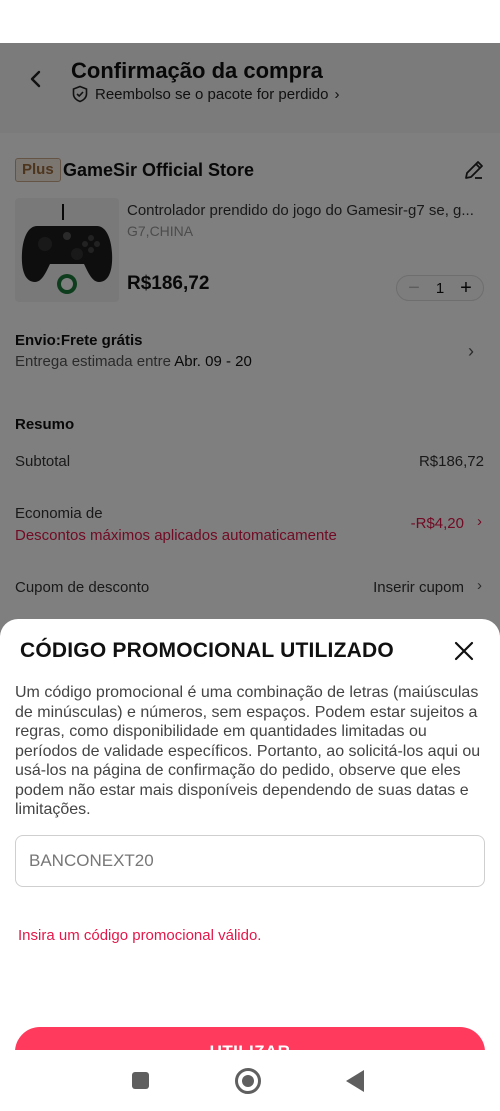 The image size is (500, 1111). Describe the element at coordinates (355, 1081) in the screenshot. I see `nav-back-icon` at that location.